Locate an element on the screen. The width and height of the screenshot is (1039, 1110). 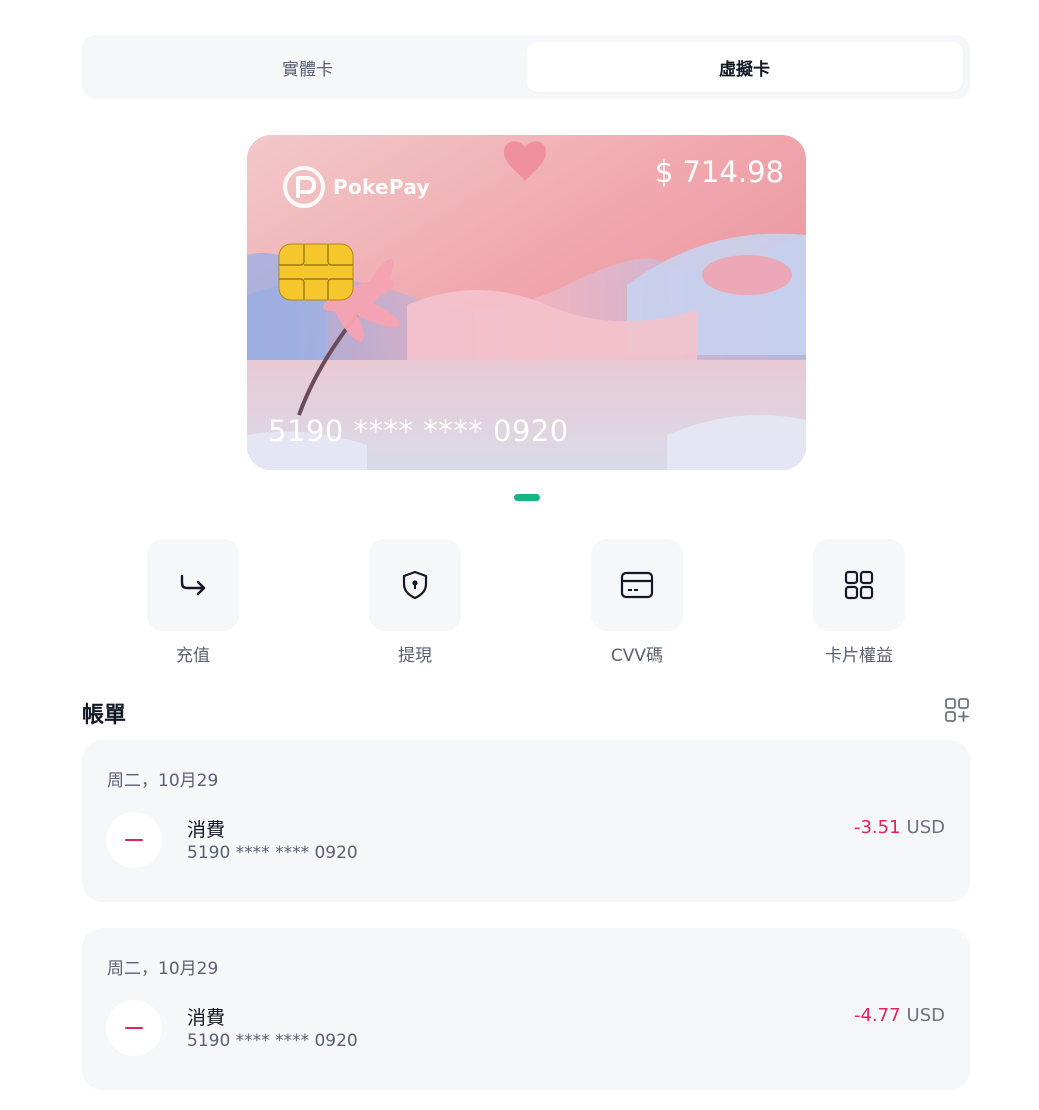
action-top-up: 充值 is located at coordinates (193, 602).